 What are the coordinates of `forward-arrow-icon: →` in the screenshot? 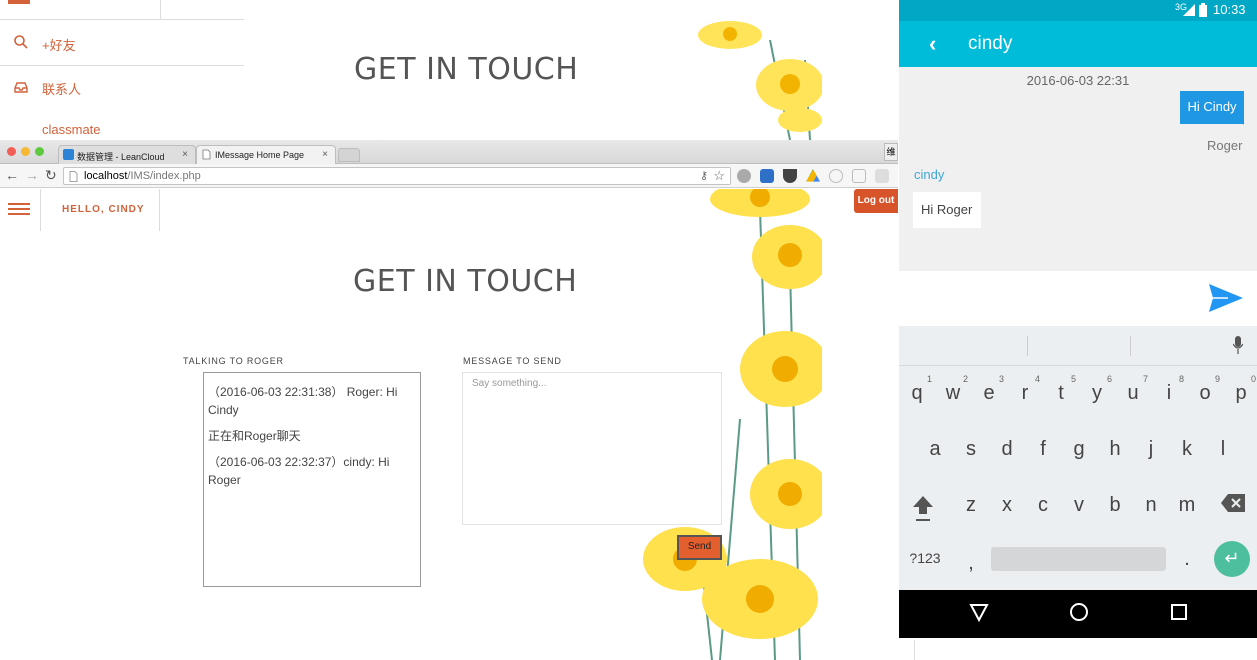 It's located at (32, 175).